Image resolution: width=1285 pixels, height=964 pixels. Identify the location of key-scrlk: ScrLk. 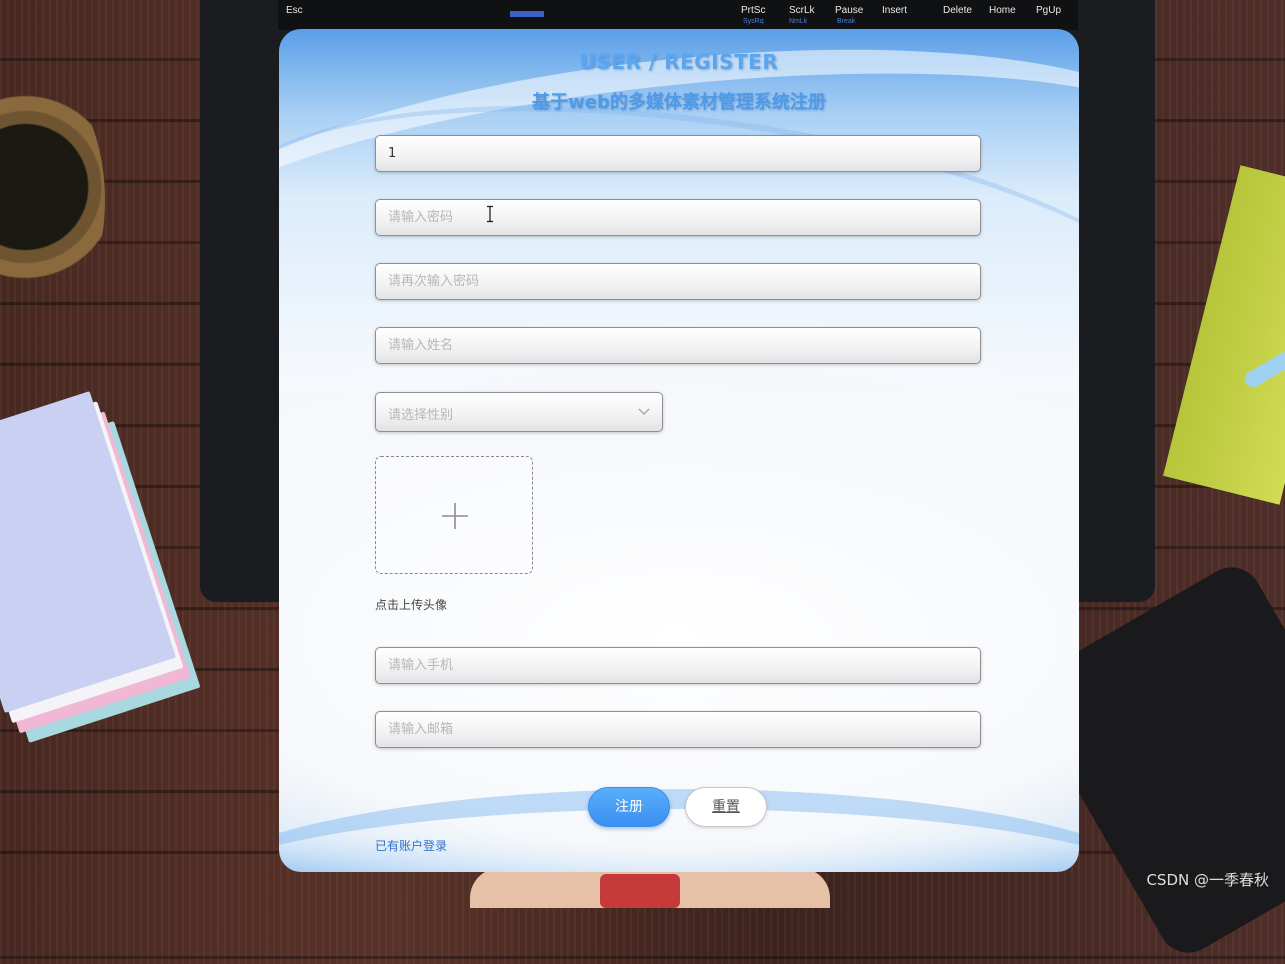
(802, 10).